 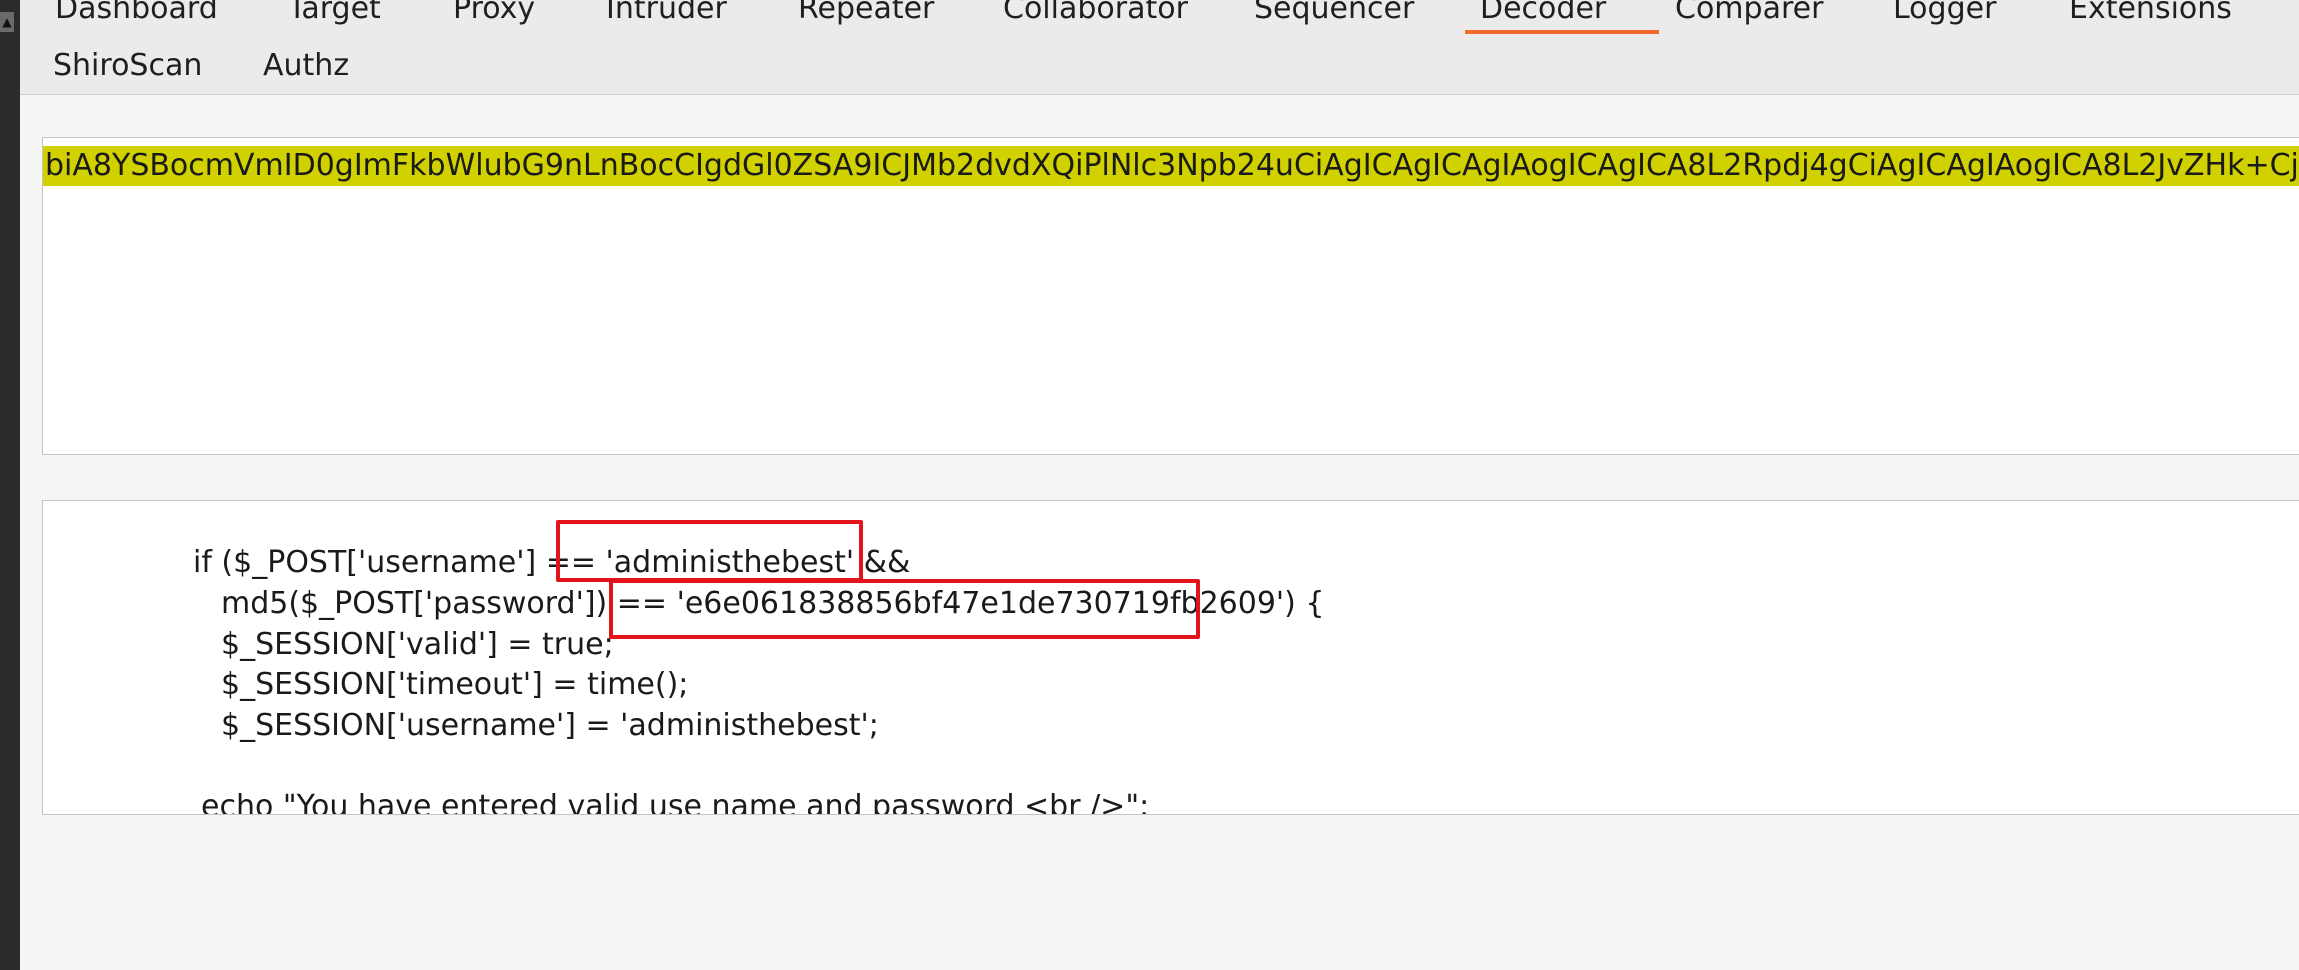 What do you see at coordinates (1543, 12) in the screenshot?
I see `tab-decoder: Decoder` at bounding box center [1543, 12].